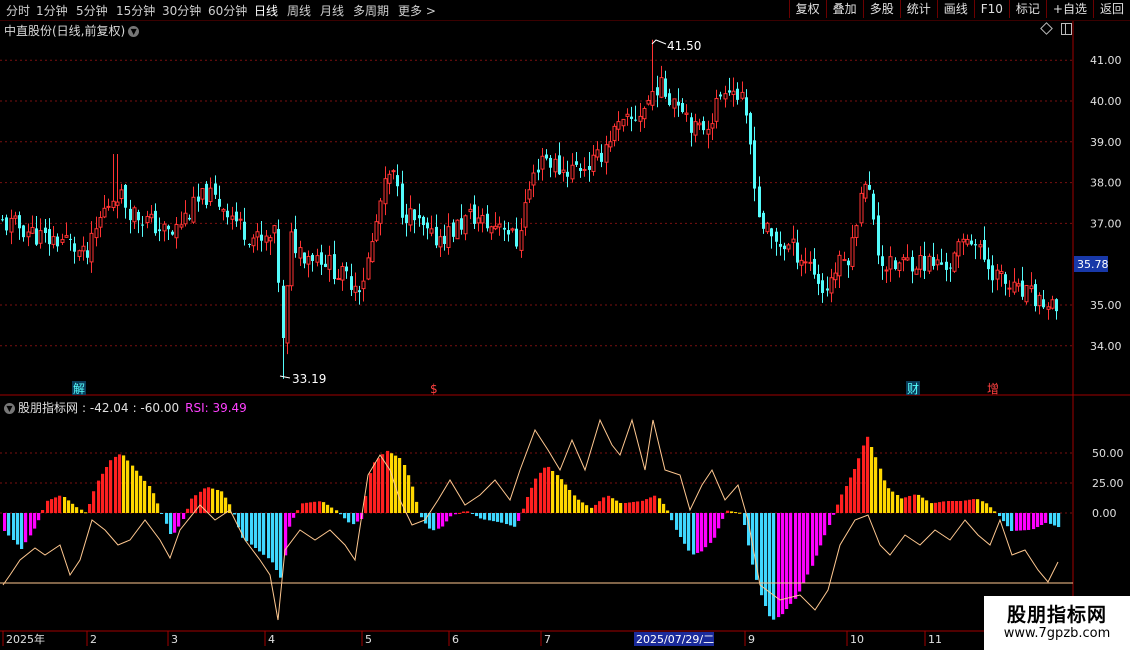 Image resolution: width=1130 pixels, height=650 pixels. I want to click on date-label: 10, so click(857, 639).